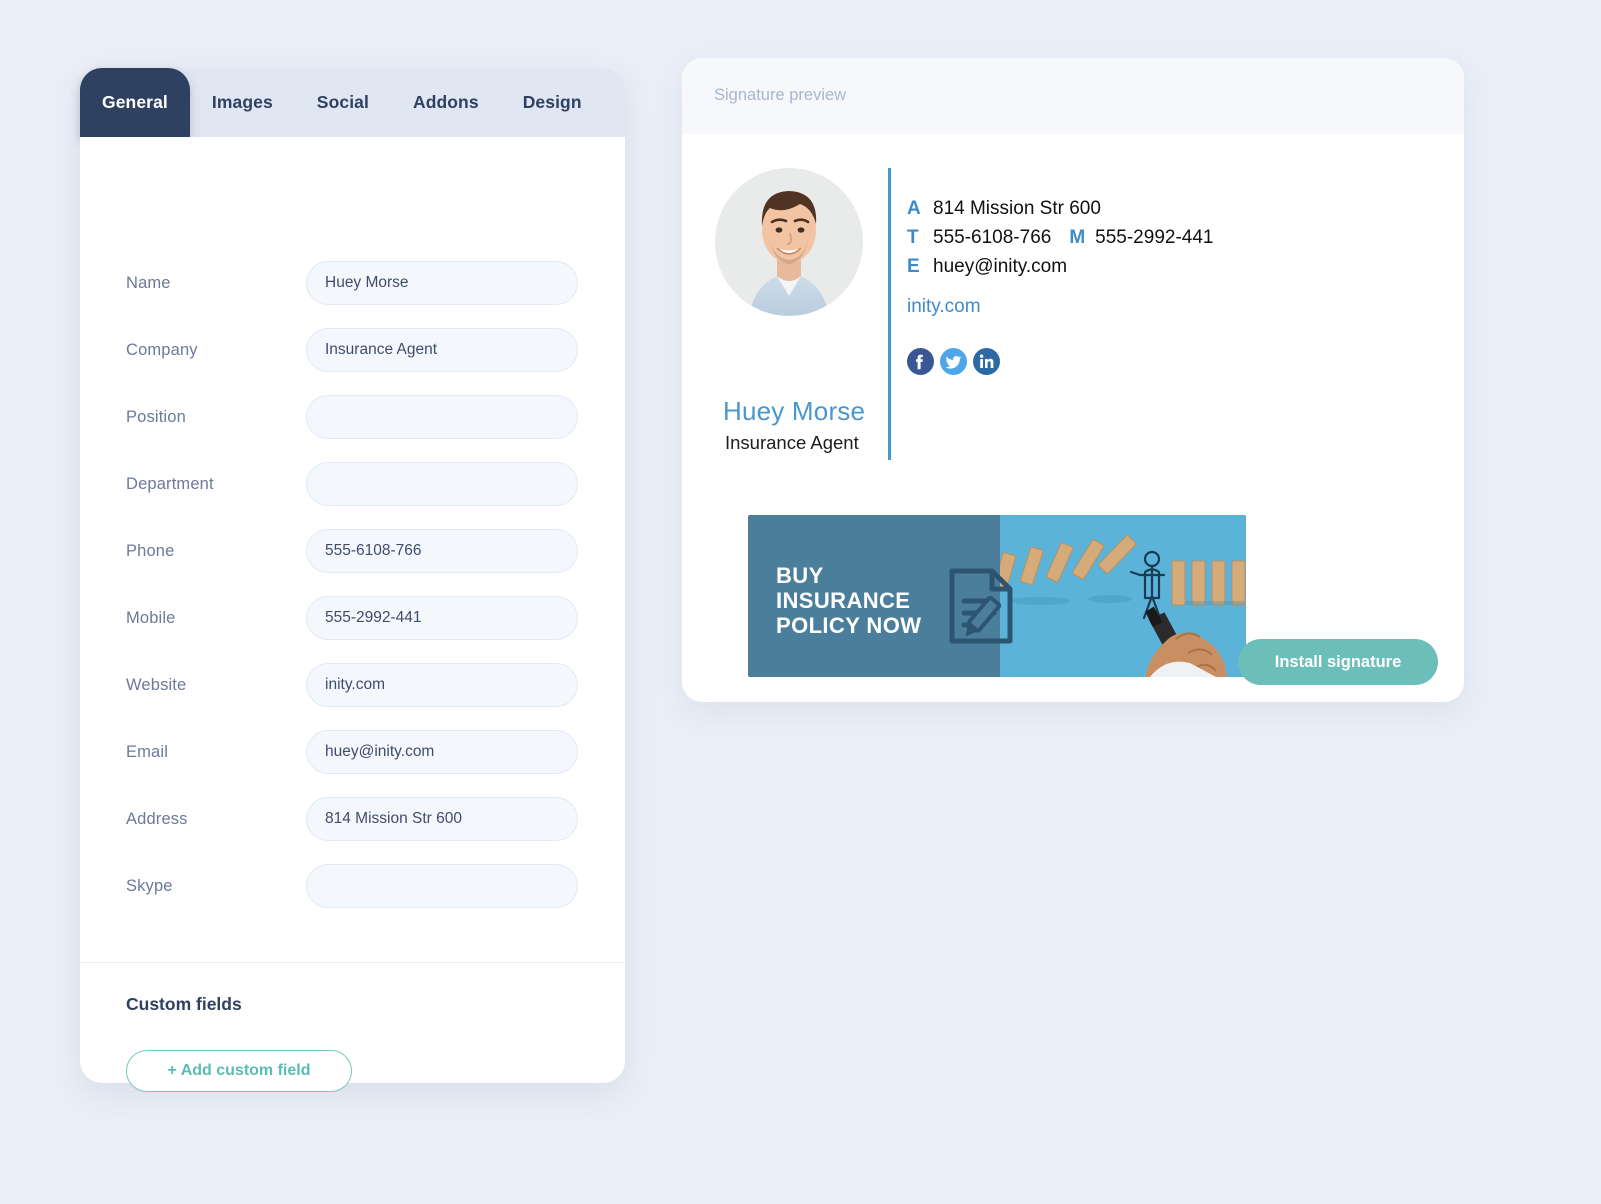 The width and height of the screenshot is (1601, 1204). What do you see at coordinates (981, 608) in the screenshot?
I see `document-pen-icon` at bounding box center [981, 608].